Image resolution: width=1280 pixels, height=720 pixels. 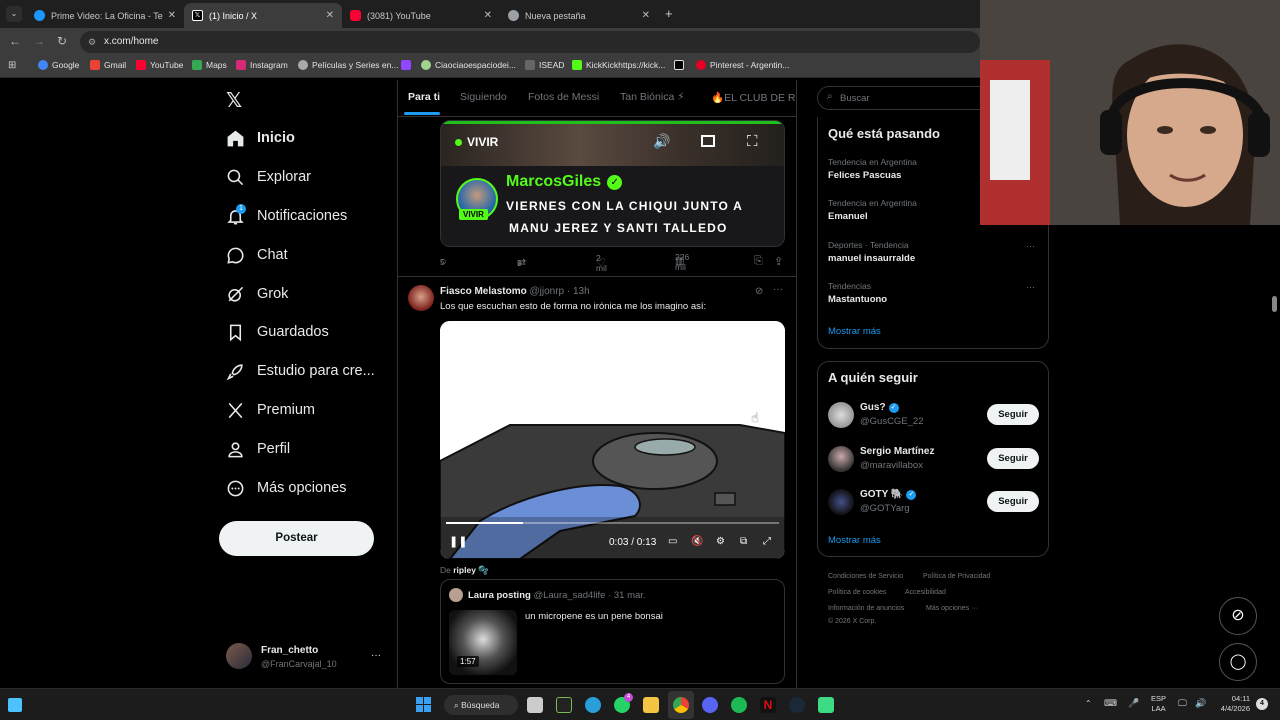 What do you see at coordinates (857, 592) in the screenshot?
I see `footer-cookies: Política de cookies` at bounding box center [857, 592].